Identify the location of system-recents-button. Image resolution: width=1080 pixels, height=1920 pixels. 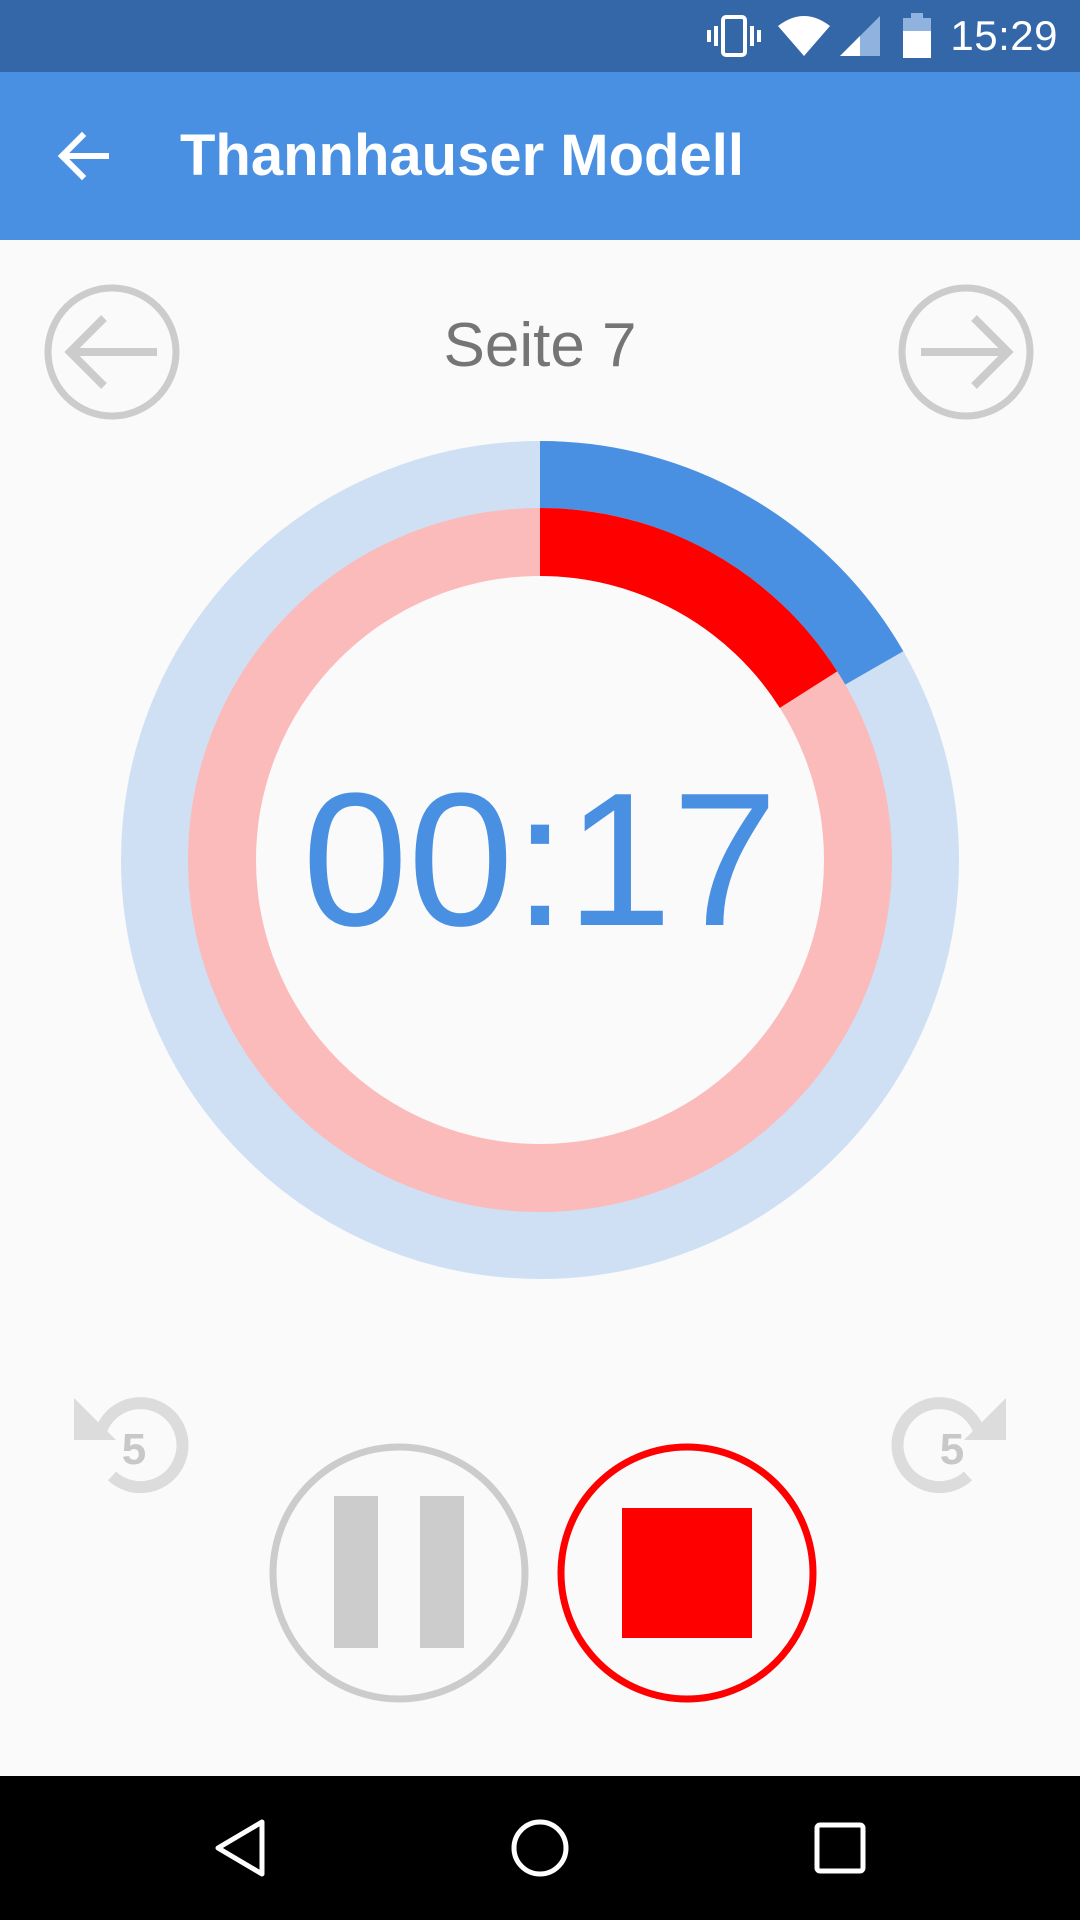
(840, 1848).